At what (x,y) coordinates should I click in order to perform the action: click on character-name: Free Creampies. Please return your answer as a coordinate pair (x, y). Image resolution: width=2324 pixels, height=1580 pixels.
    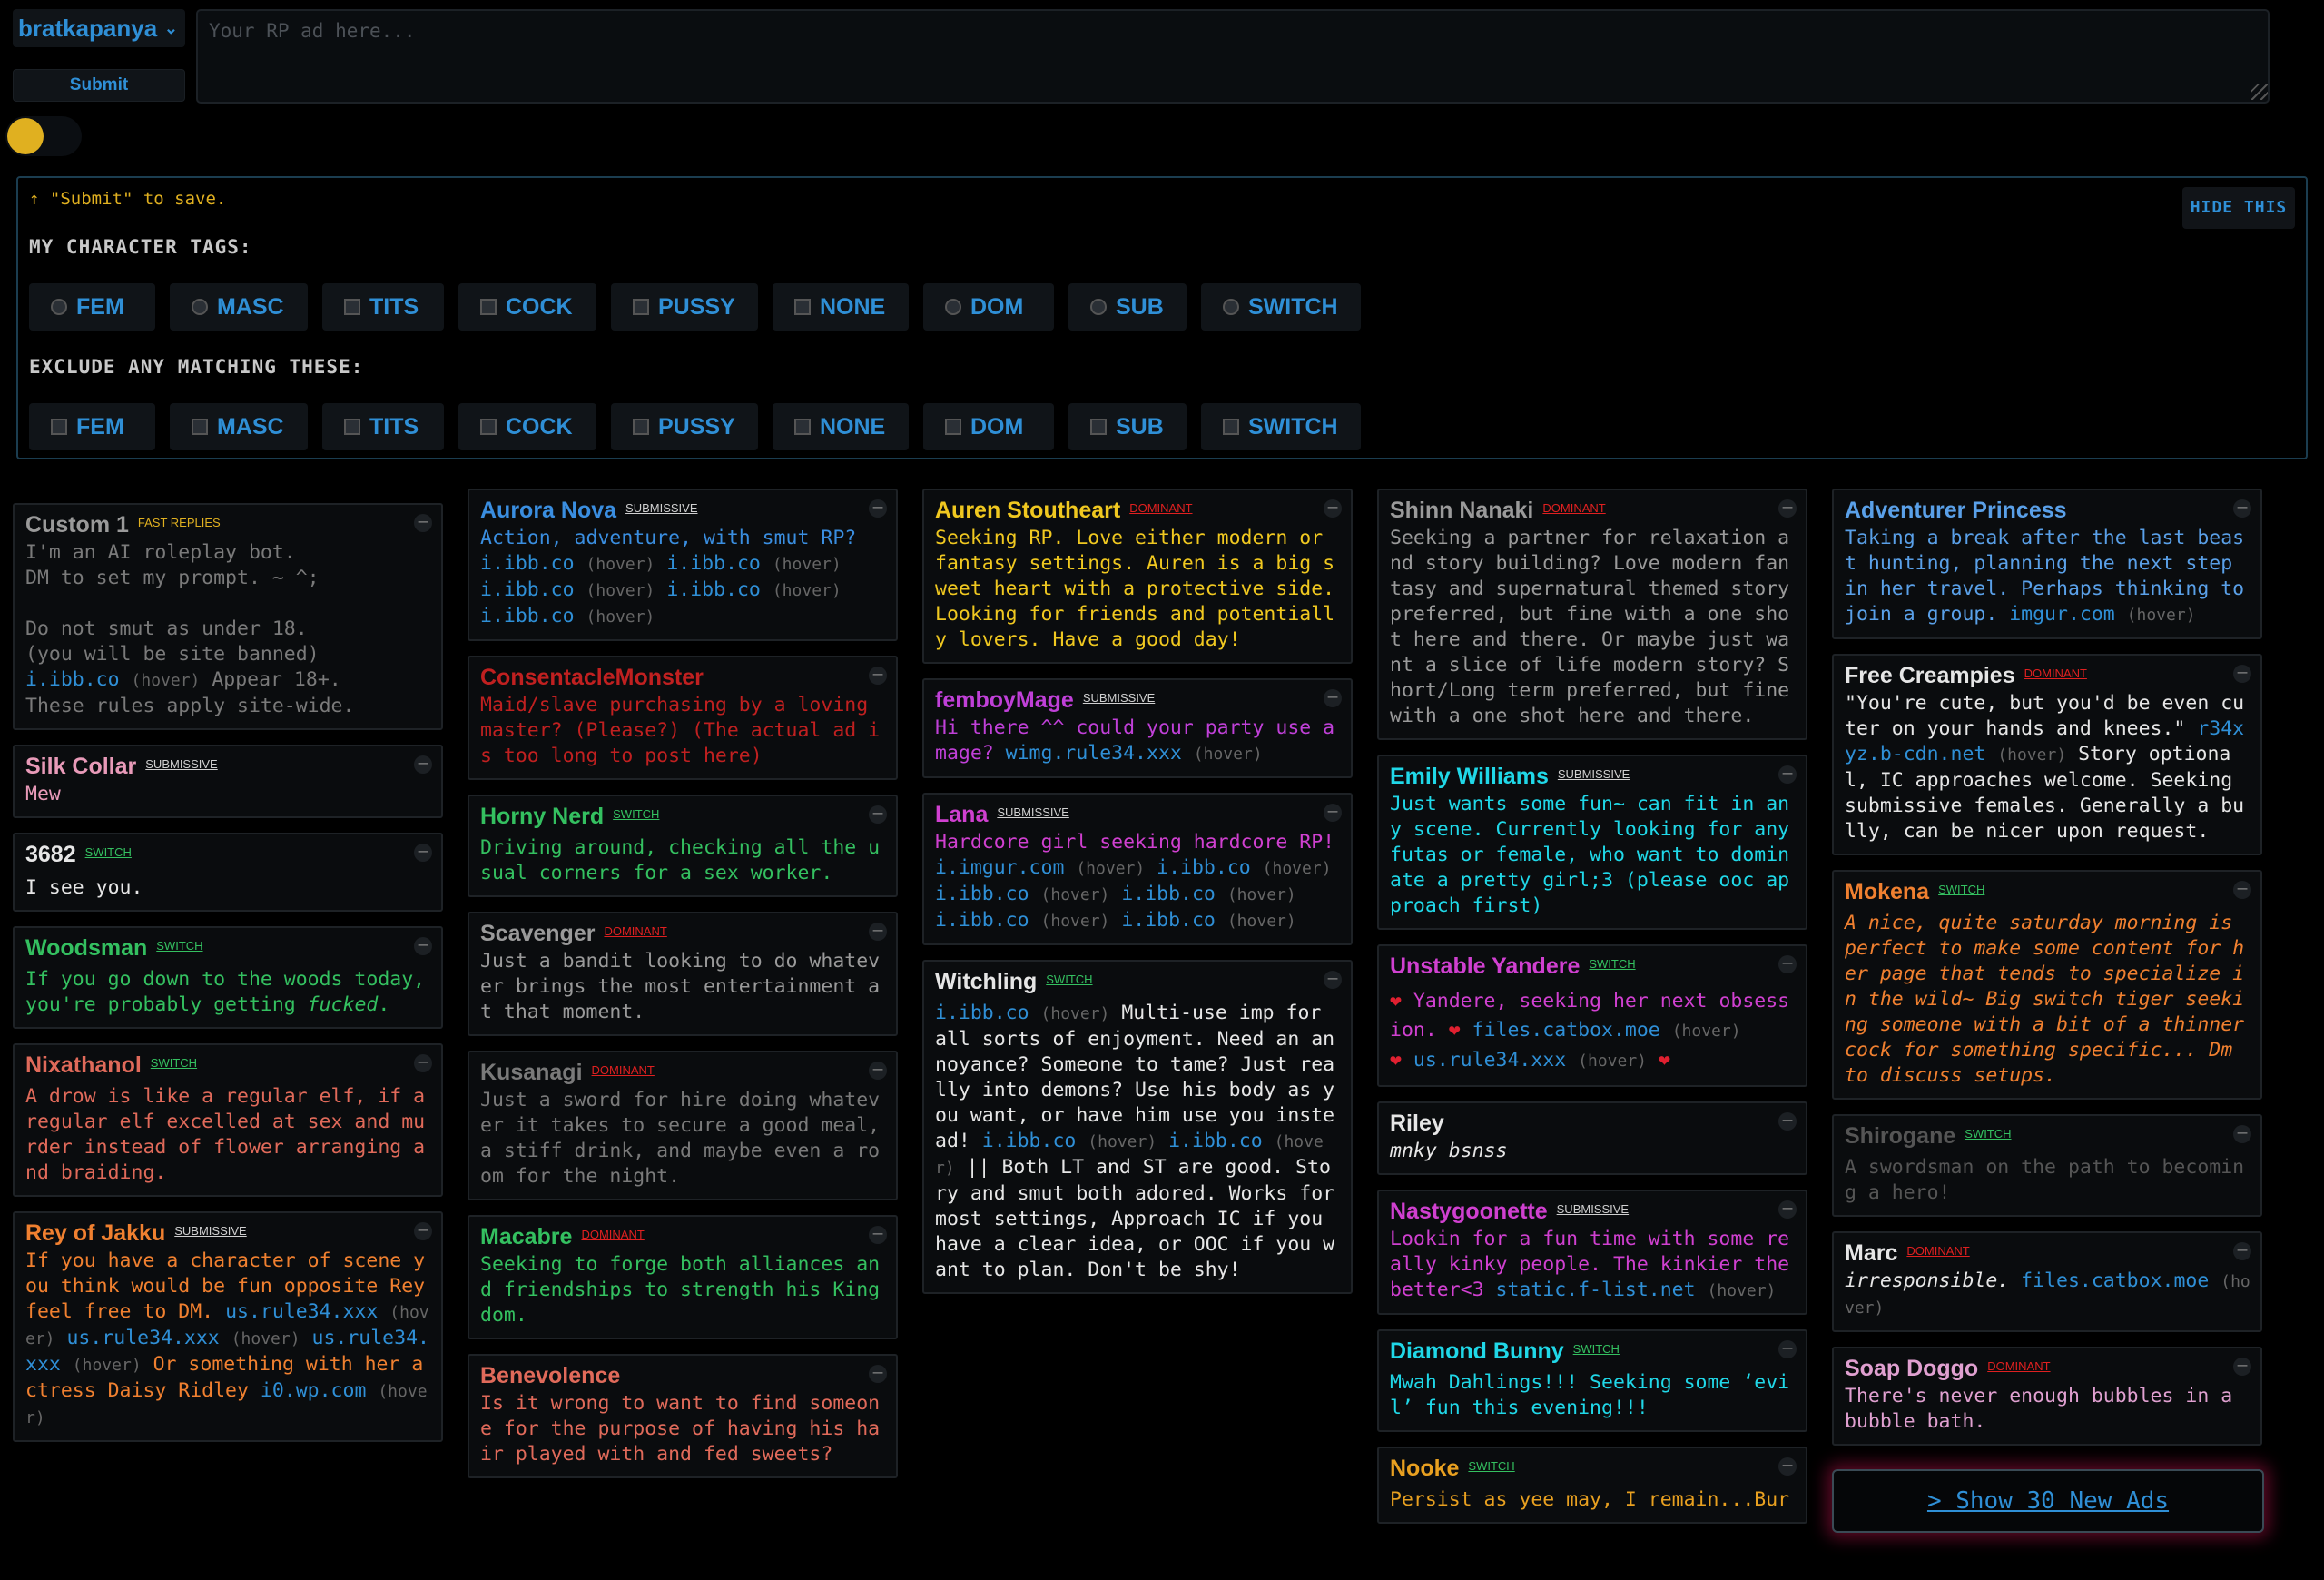
    Looking at the image, I should click on (1930, 675).